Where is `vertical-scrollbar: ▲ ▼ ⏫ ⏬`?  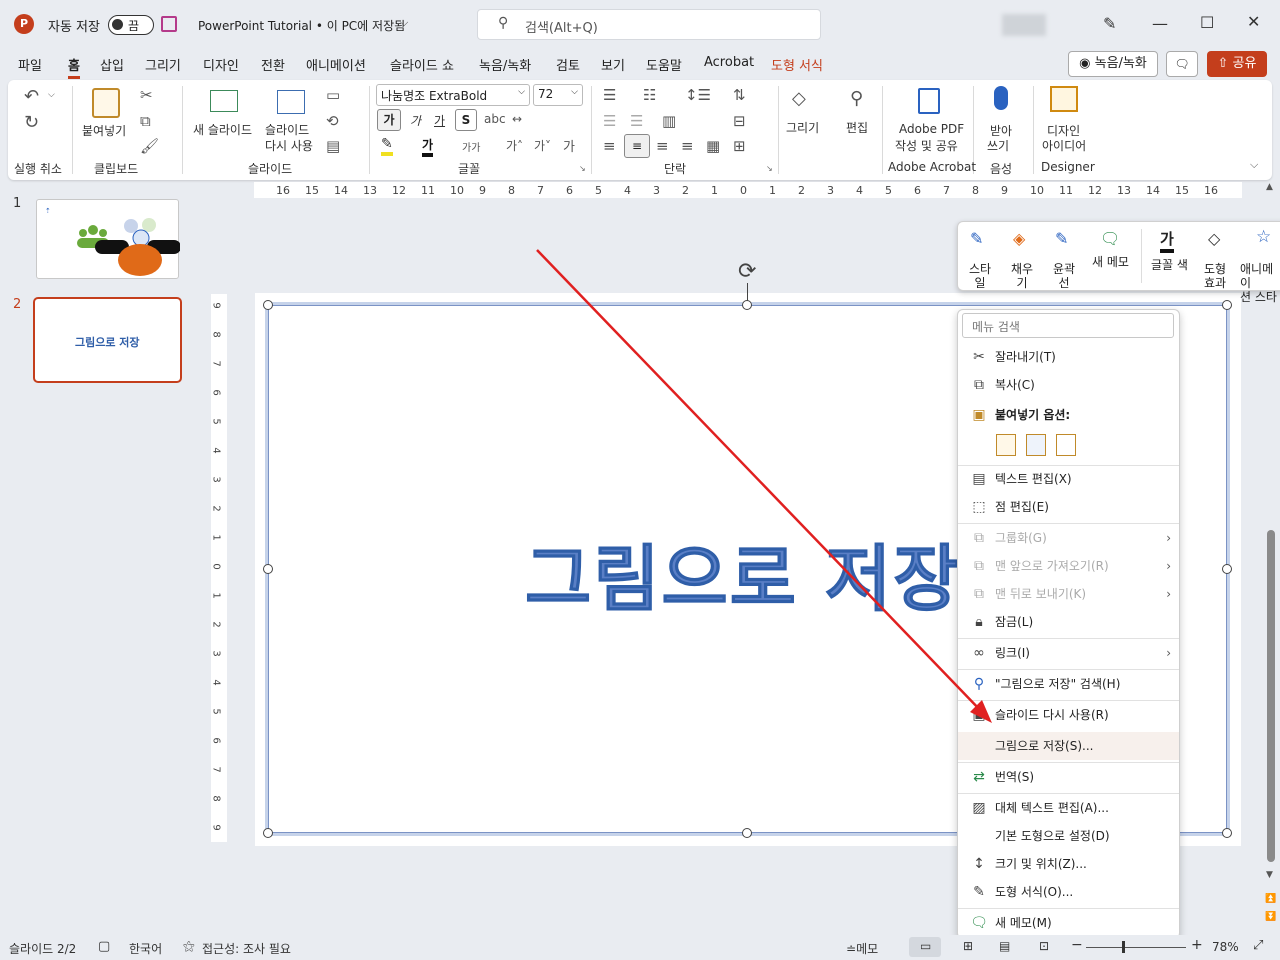 vertical-scrollbar: ▲ ▼ ⏫ ⏬ is located at coordinates (1271, 557).